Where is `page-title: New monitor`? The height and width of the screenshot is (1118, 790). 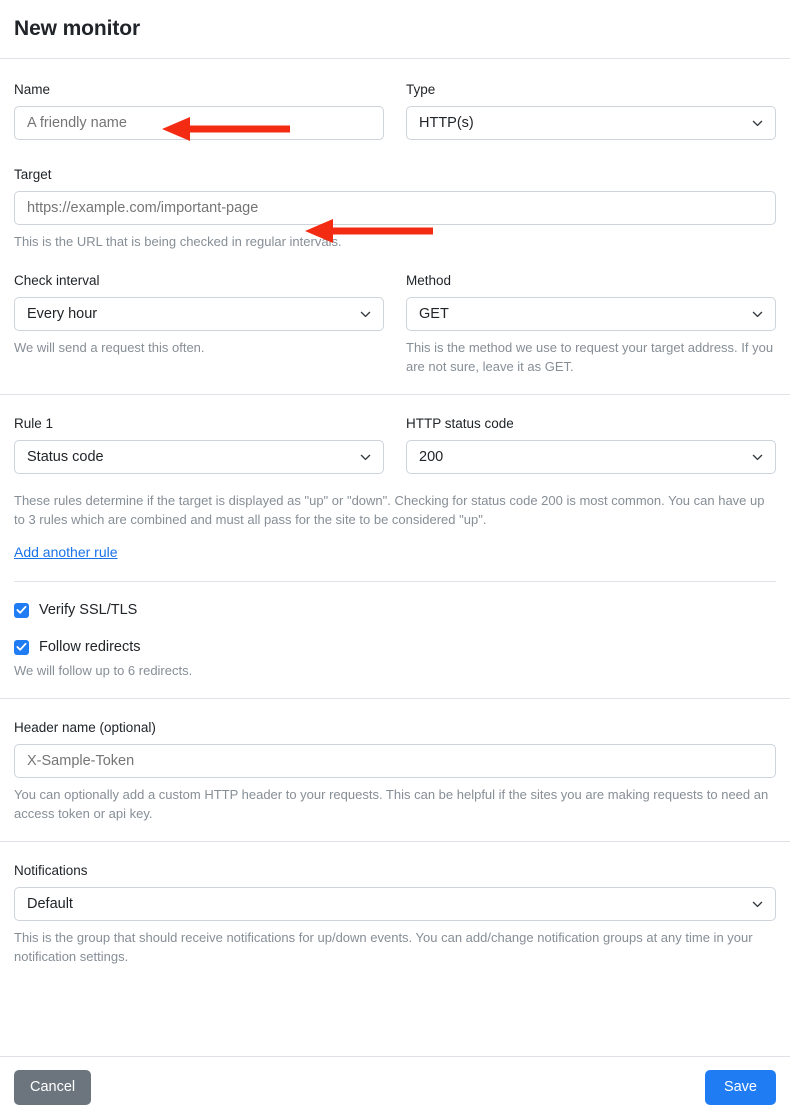
page-title: New monitor is located at coordinates (77, 28).